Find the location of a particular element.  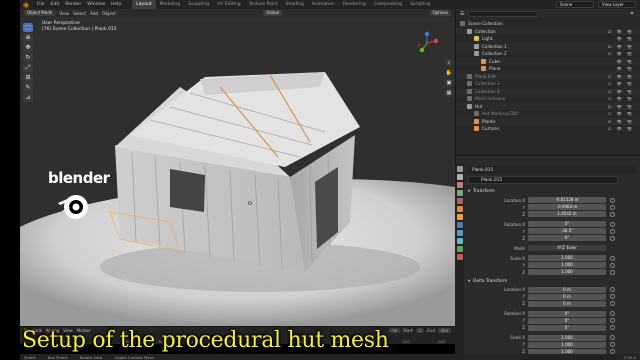

menu-add: Add is located at coordinates (94, 13).